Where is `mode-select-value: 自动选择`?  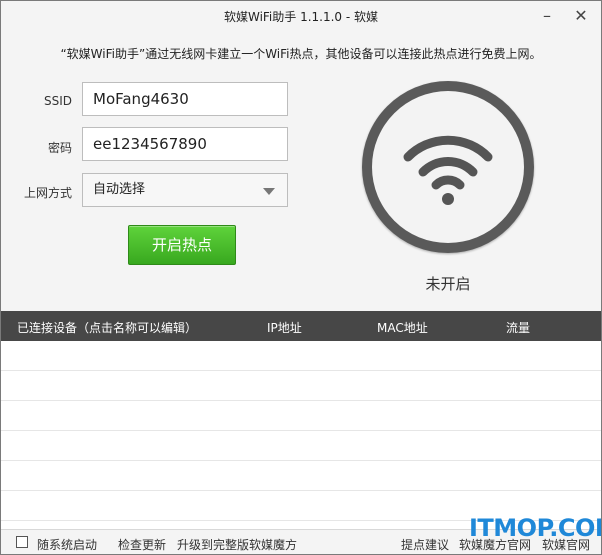
mode-select-value: 自动选择 is located at coordinates (119, 189).